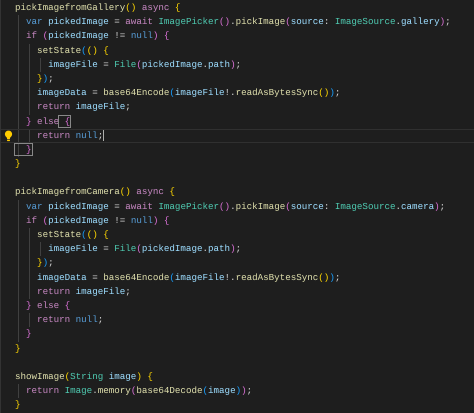 The image size is (474, 413). I want to click on code-line: pickImagefromGallery() async {, so click(97, 7).